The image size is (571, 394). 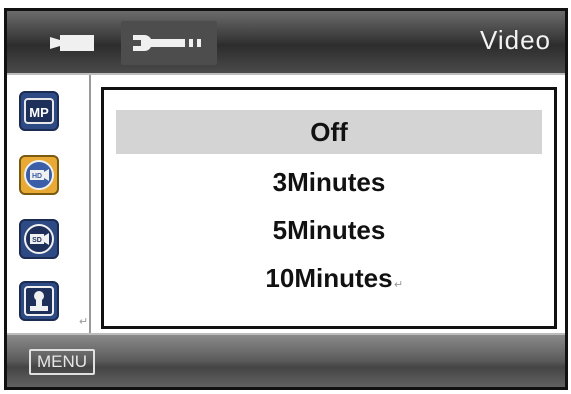 I want to click on svg-text: SD, so click(x=37, y=240).